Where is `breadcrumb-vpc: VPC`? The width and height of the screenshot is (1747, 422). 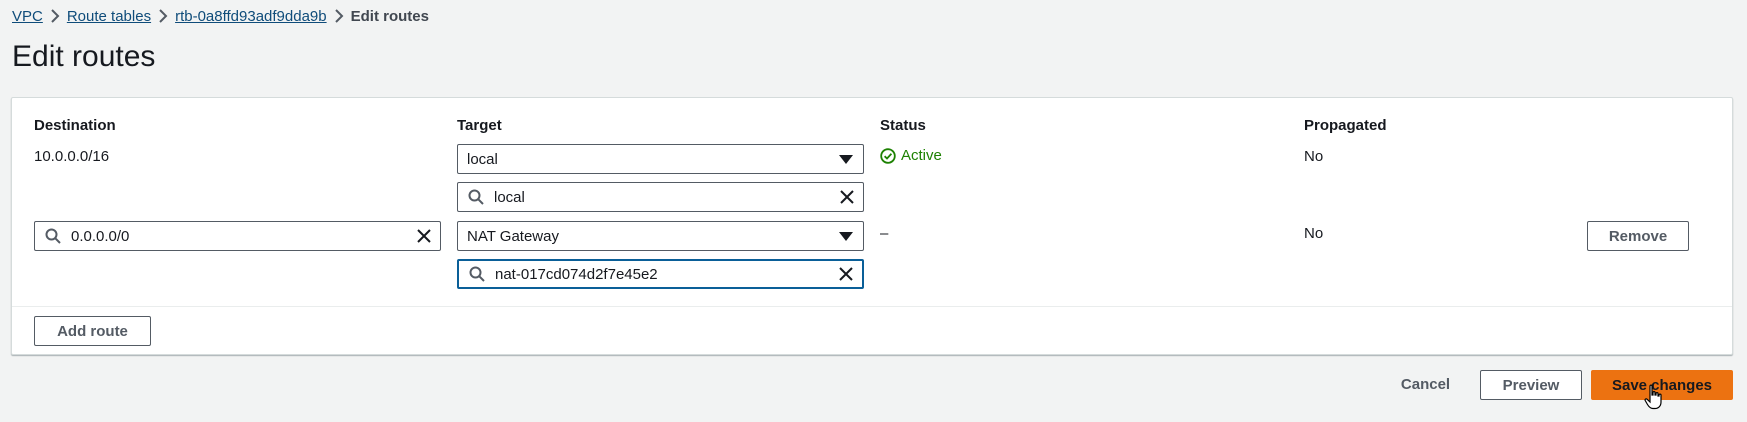
breadcrumb-vpc: VPC is located at coordinates (27, 16).